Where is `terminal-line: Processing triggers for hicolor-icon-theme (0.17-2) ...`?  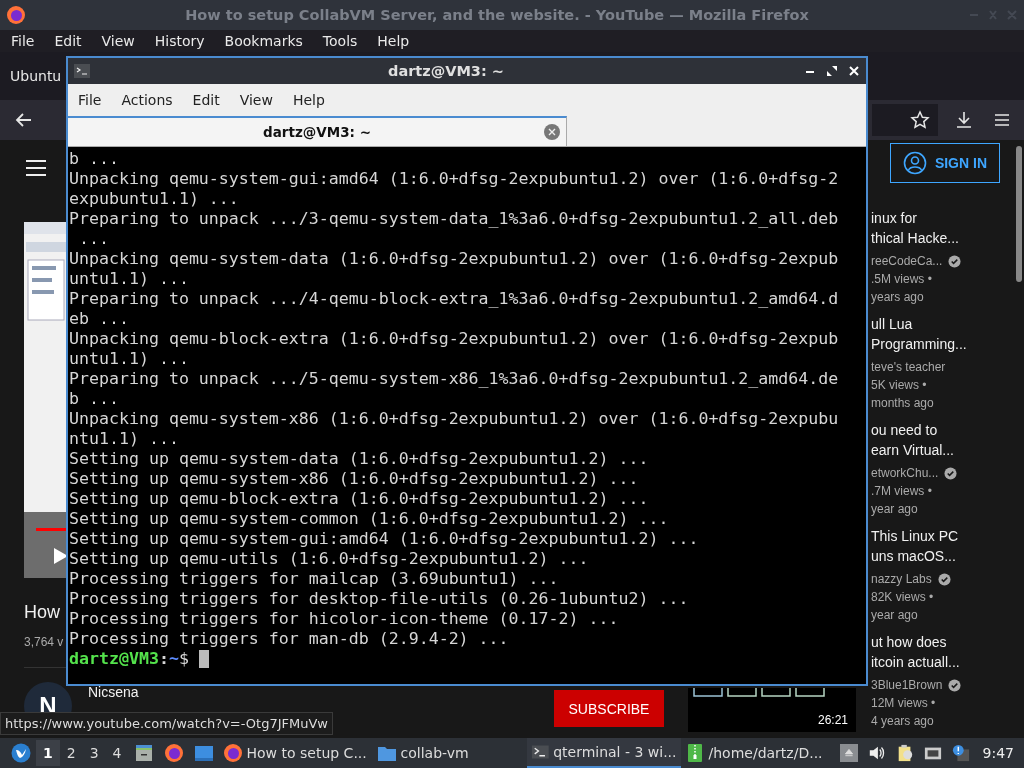 terminal-line: Processing triggers for hicolor-icon-theme (0.17-2) ... is located at coordinates (344, 619).